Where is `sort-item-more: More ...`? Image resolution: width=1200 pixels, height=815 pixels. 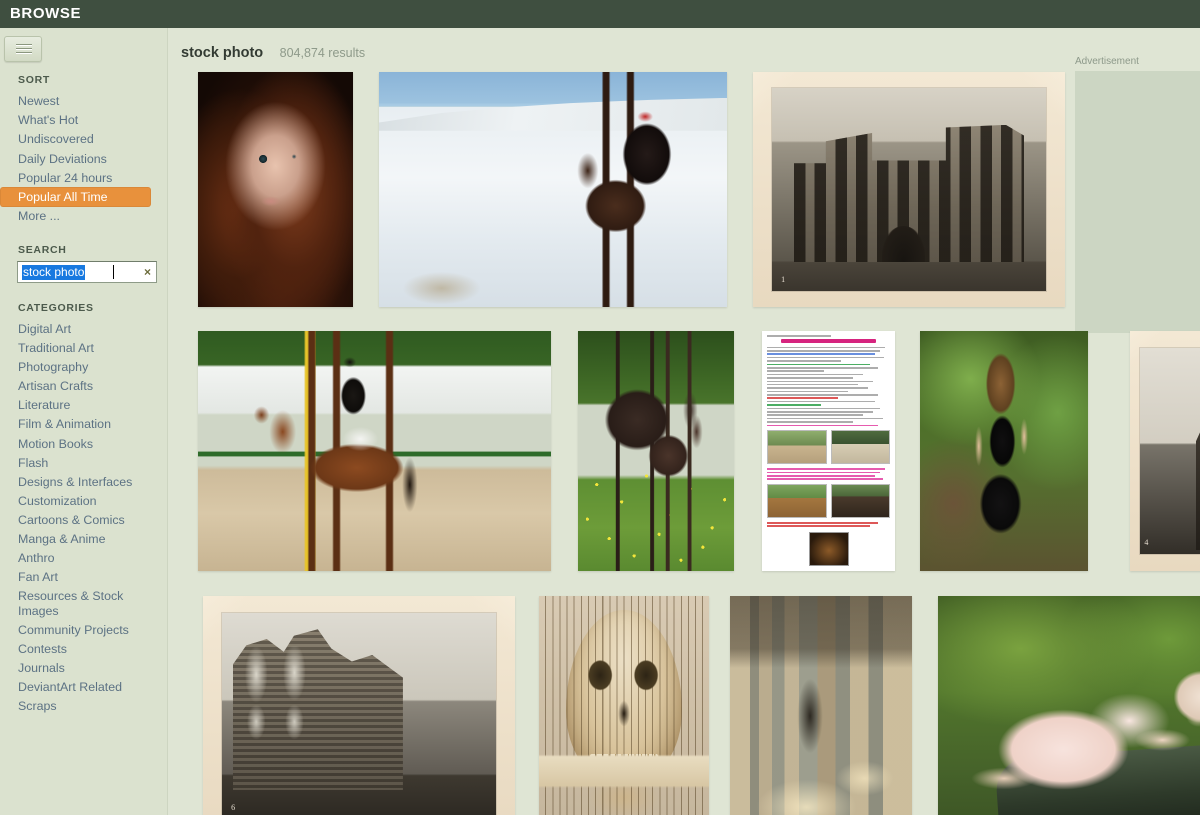
sort-item-more: More ... is located at coordinates (83, 216).